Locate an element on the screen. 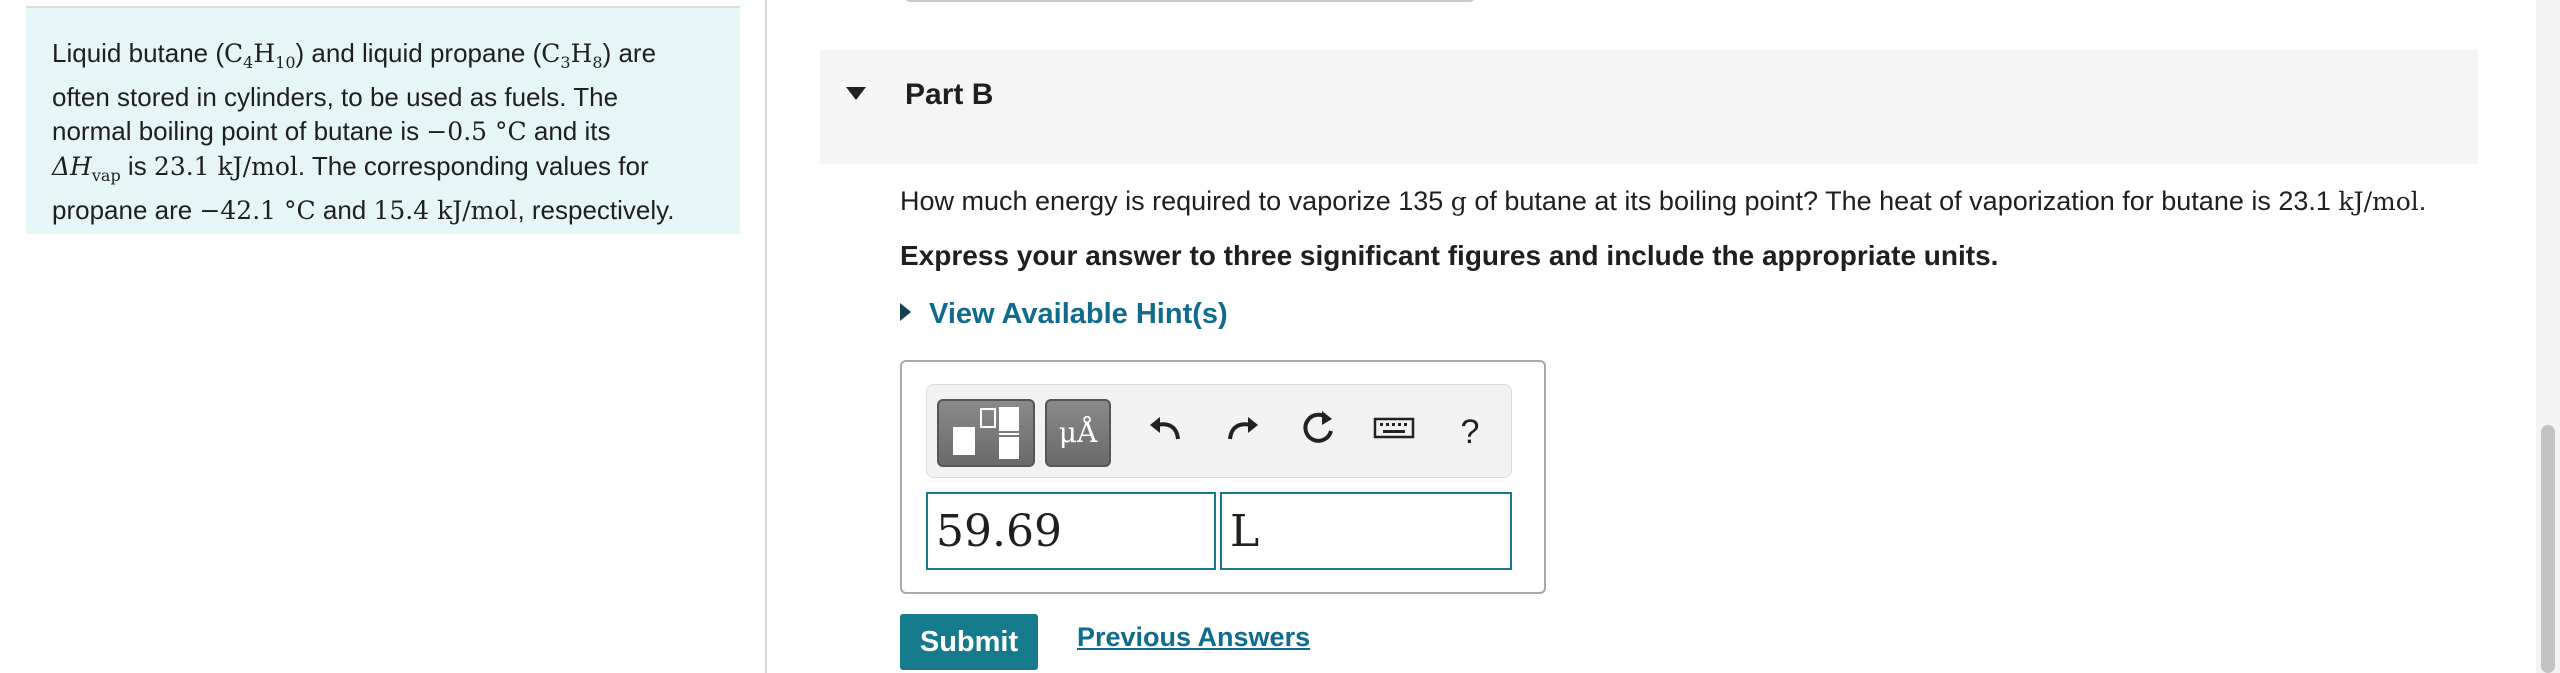 The width and height of the screenshot is (2560, 673). context-text: Liquid butane ( is located at coordinates (138, 53).